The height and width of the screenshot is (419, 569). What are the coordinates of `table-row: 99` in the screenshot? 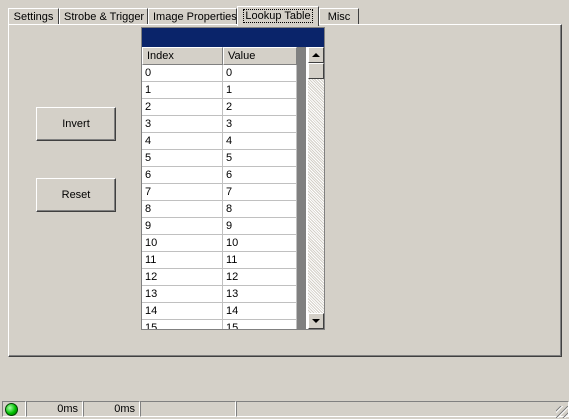 It's located at (224, 226).